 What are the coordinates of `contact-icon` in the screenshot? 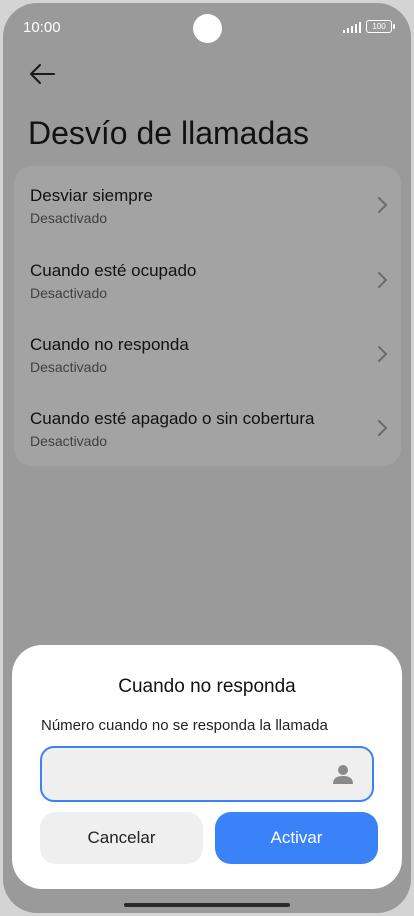 It's located at (343, 774).